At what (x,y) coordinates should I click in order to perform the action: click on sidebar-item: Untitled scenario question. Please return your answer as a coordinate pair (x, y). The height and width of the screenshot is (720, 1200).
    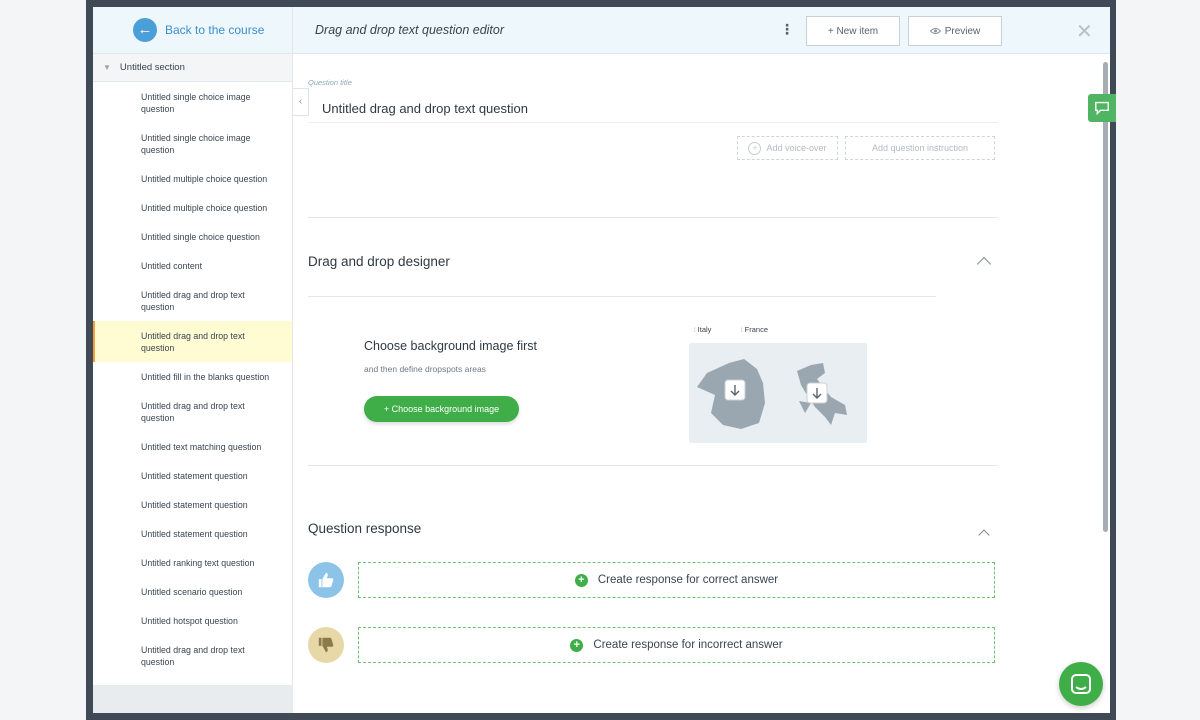
    Looking at the image, I should click on (192, 591).